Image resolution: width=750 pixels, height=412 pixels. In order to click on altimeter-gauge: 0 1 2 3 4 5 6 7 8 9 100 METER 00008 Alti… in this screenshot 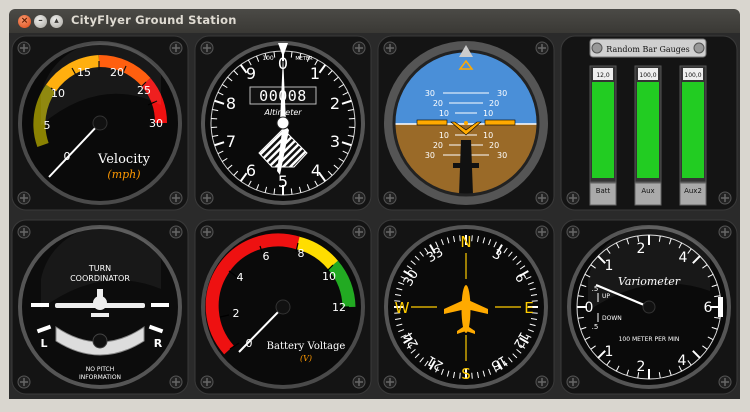, I will do `click(283, 123)`.